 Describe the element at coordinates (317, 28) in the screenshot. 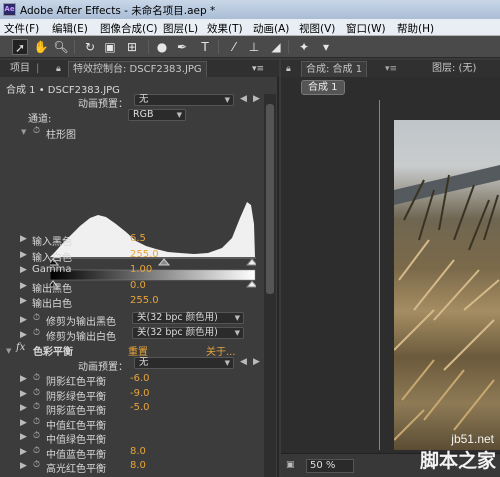

I see `menu-view: 视图(V)` at that location.